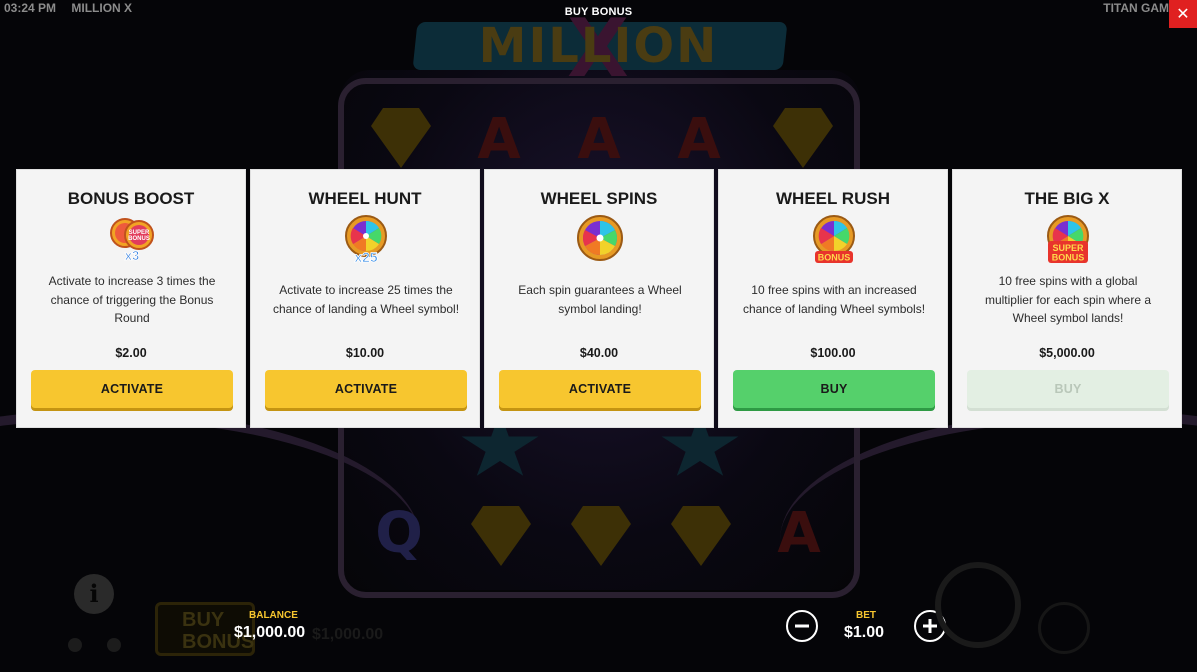 This screenshot has width=1197, height=672. What do you see at coordinates (1183, 14) in the screenshot?
I see `close-button: ✕` at bounding box center [1183, 14].